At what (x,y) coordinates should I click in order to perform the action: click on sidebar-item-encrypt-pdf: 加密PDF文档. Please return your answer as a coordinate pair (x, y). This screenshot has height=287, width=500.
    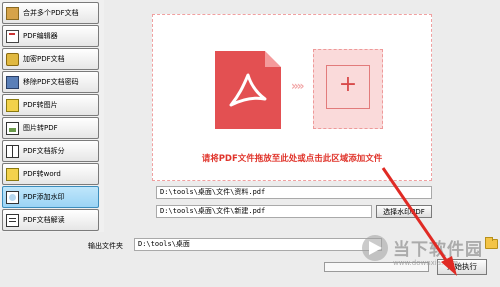
    Looking at the image, I should click on (50, 59).